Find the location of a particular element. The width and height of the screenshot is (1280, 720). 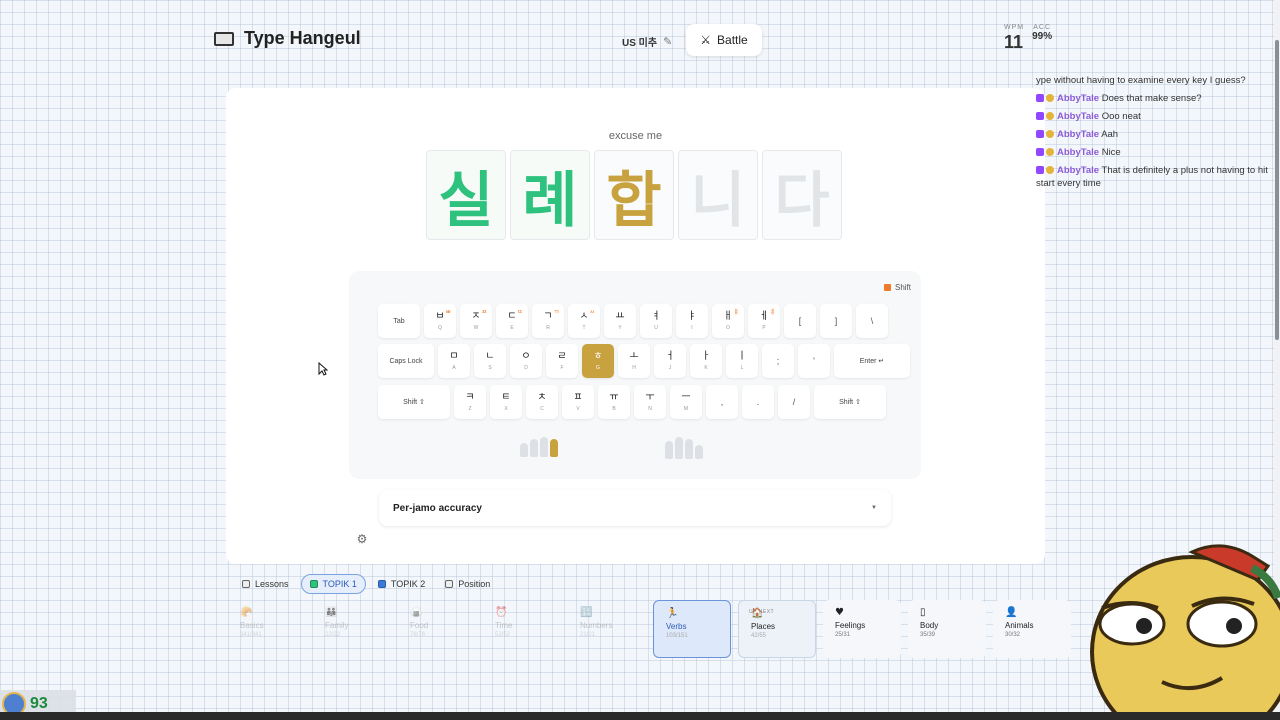

key-jamo: ㅔ is located at coordinates (764, 316).